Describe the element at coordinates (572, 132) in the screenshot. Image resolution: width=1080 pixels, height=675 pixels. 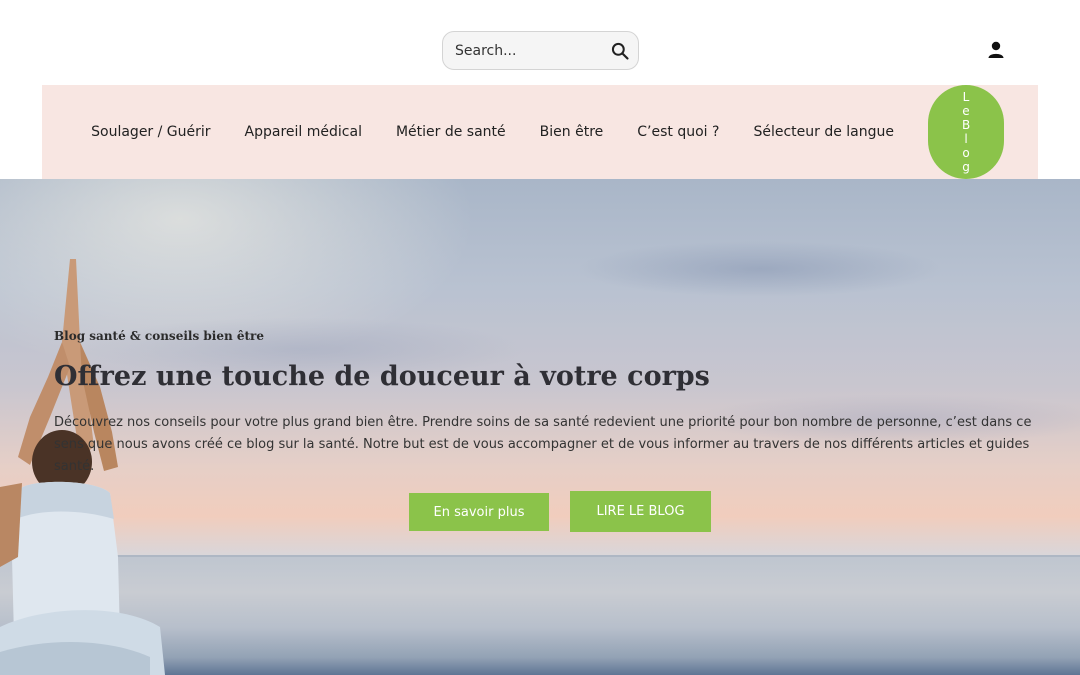
I see `nav-item-bien-etre: Bien être` at that location.